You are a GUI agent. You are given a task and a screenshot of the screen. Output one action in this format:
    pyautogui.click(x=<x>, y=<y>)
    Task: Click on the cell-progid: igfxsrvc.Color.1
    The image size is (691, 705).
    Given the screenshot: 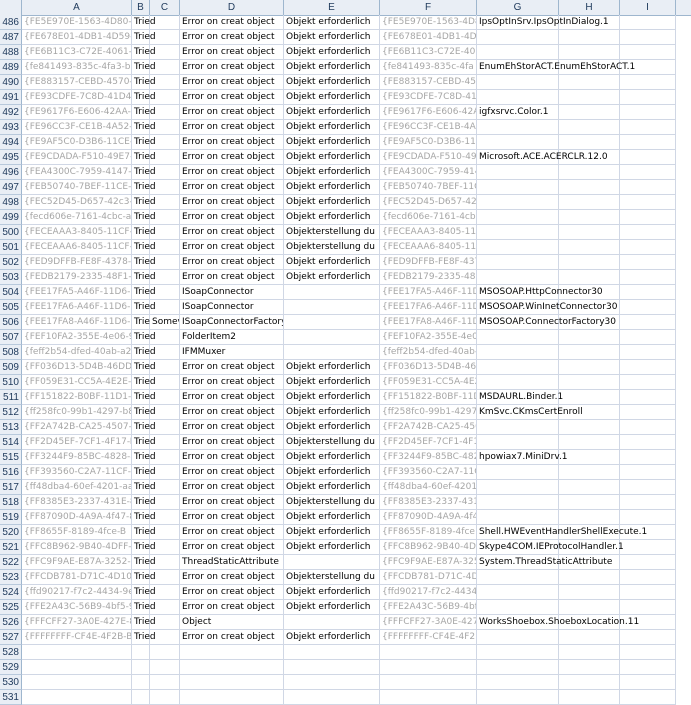 What is the action you would take?
    pyautogui.click(x=518, y=112)
    